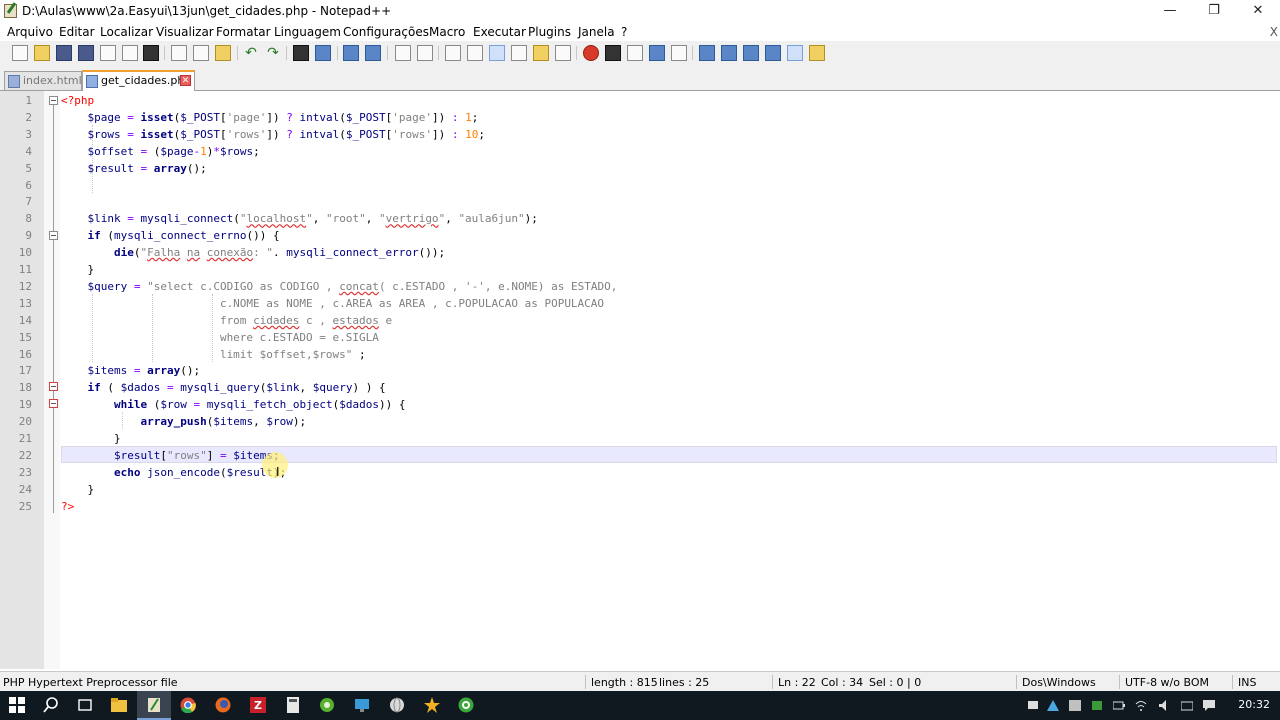  Describe the element at coordinates (151, 53) in the screenshot. I see `print-icon` at that location.